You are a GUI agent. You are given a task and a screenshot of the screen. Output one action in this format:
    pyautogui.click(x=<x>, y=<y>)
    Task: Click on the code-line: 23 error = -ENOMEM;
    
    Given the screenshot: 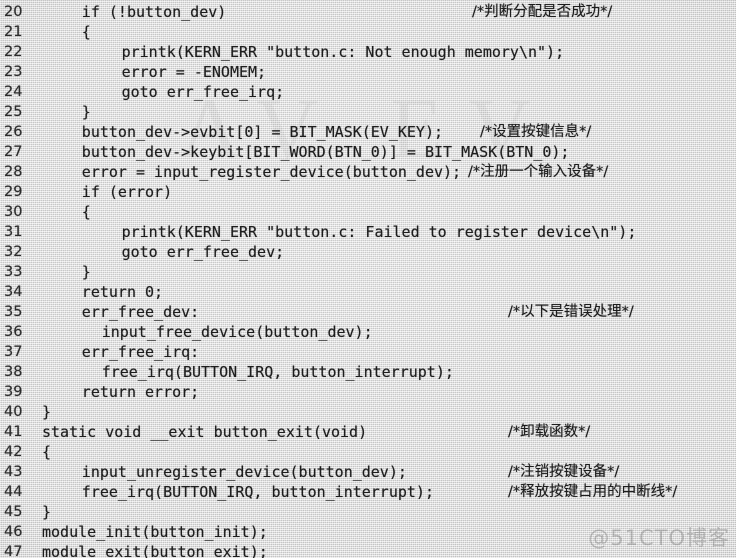 What is the action you would take?
    pyautogui.click(x=368, y=72)
    